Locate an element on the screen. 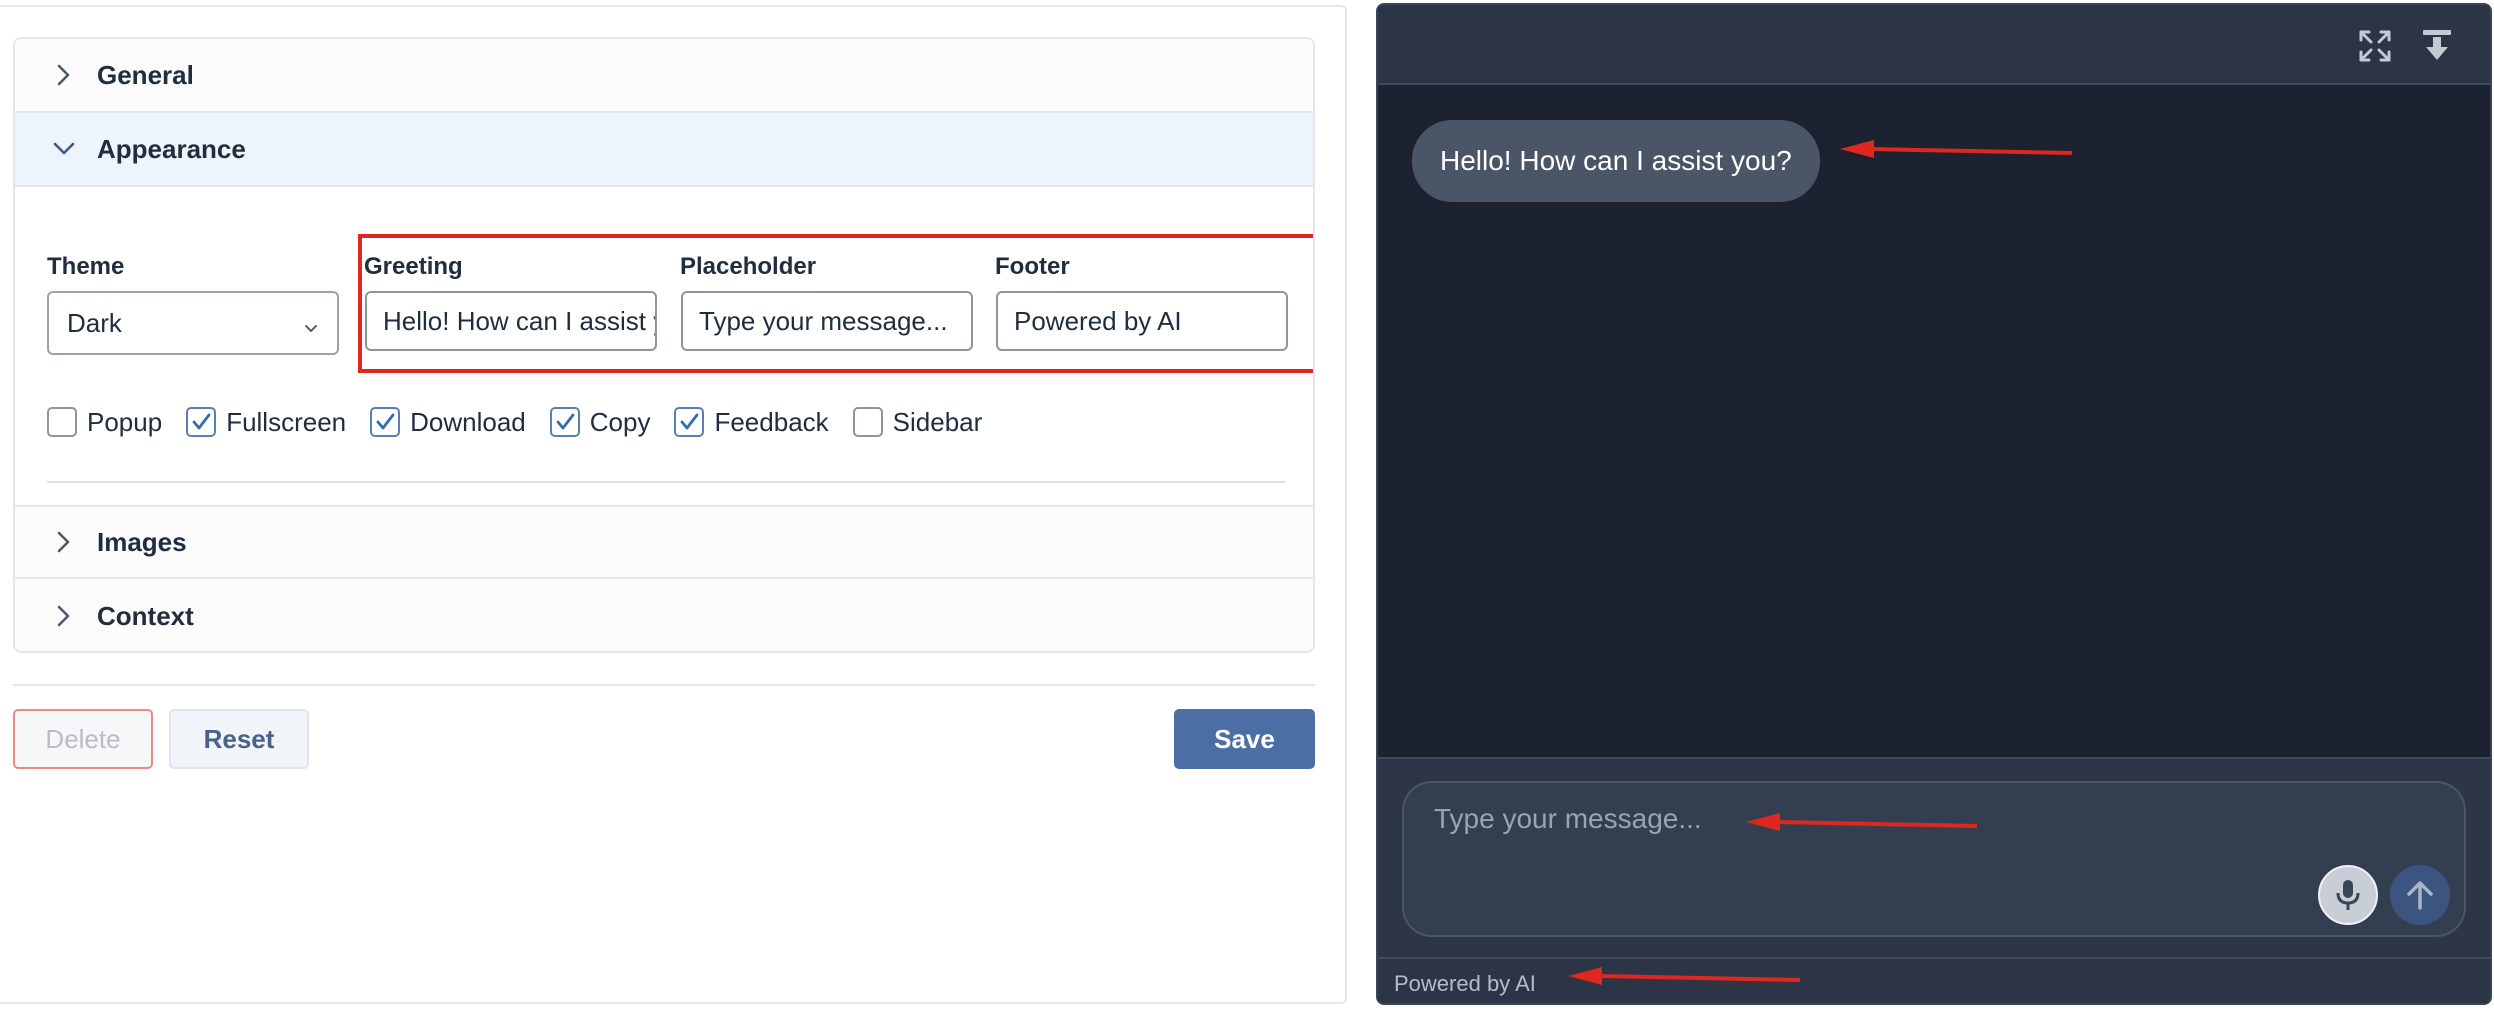 The width and height of the screenshot is (2494, 1010). microphone-button is located at coordinates (2348, 895).